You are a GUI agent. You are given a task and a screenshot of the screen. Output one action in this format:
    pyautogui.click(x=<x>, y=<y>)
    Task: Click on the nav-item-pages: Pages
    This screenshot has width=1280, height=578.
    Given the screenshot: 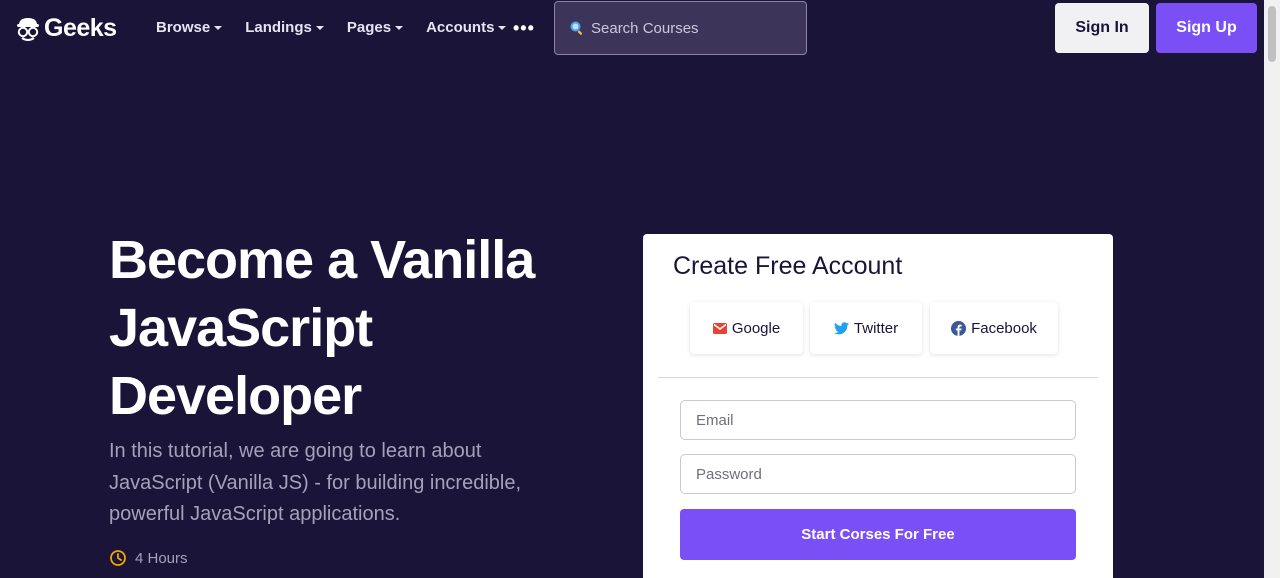 What is the action you would take?
    pyautogui.click(x=375, y=27)
    